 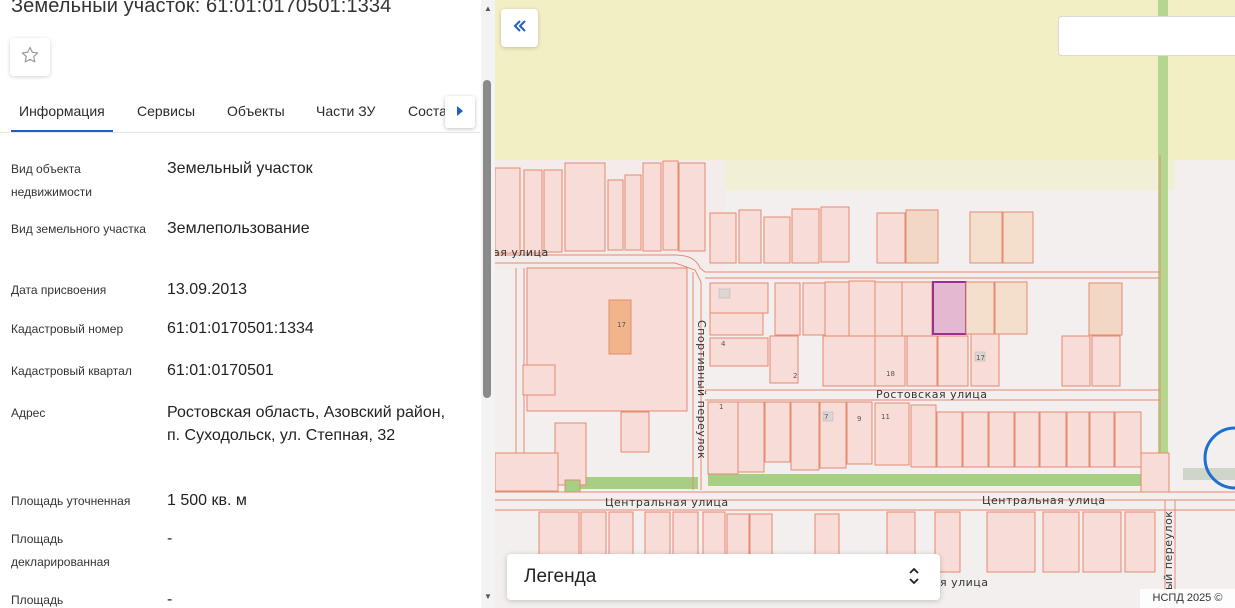 I want to click on tab-services: Сервисы, so click(x=166, y=111).